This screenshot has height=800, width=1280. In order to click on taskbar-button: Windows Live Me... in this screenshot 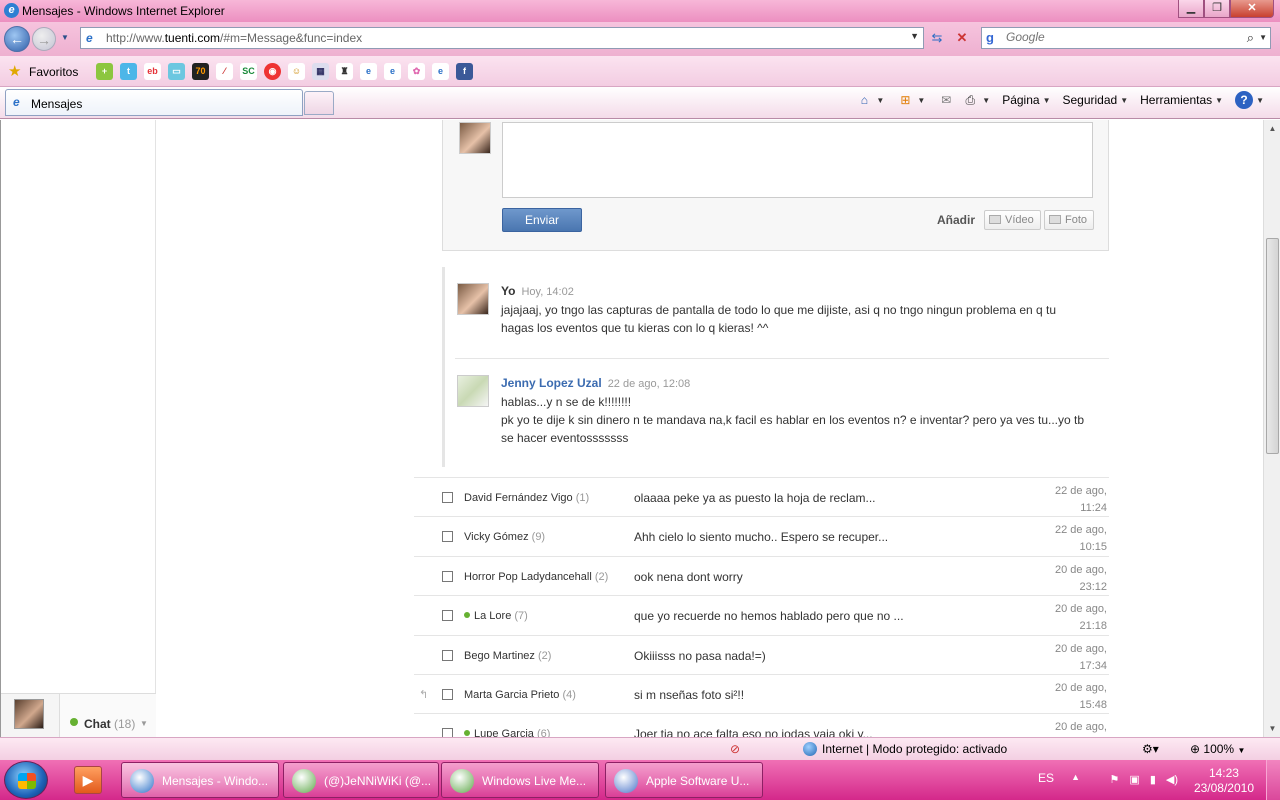, I will do `click(520, 780)`.